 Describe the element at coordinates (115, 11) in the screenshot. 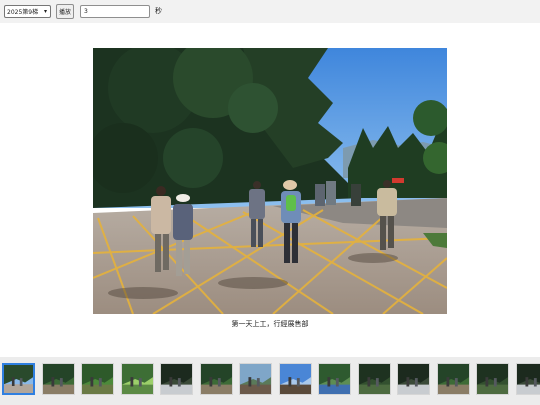

I see `interval-seconds-input` at that location.